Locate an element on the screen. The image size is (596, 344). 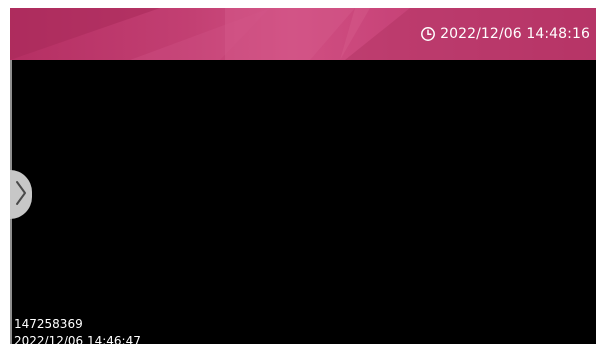
top-header-bar: 2022/12/06 14:48:16 is located at coordinates (303, 34).